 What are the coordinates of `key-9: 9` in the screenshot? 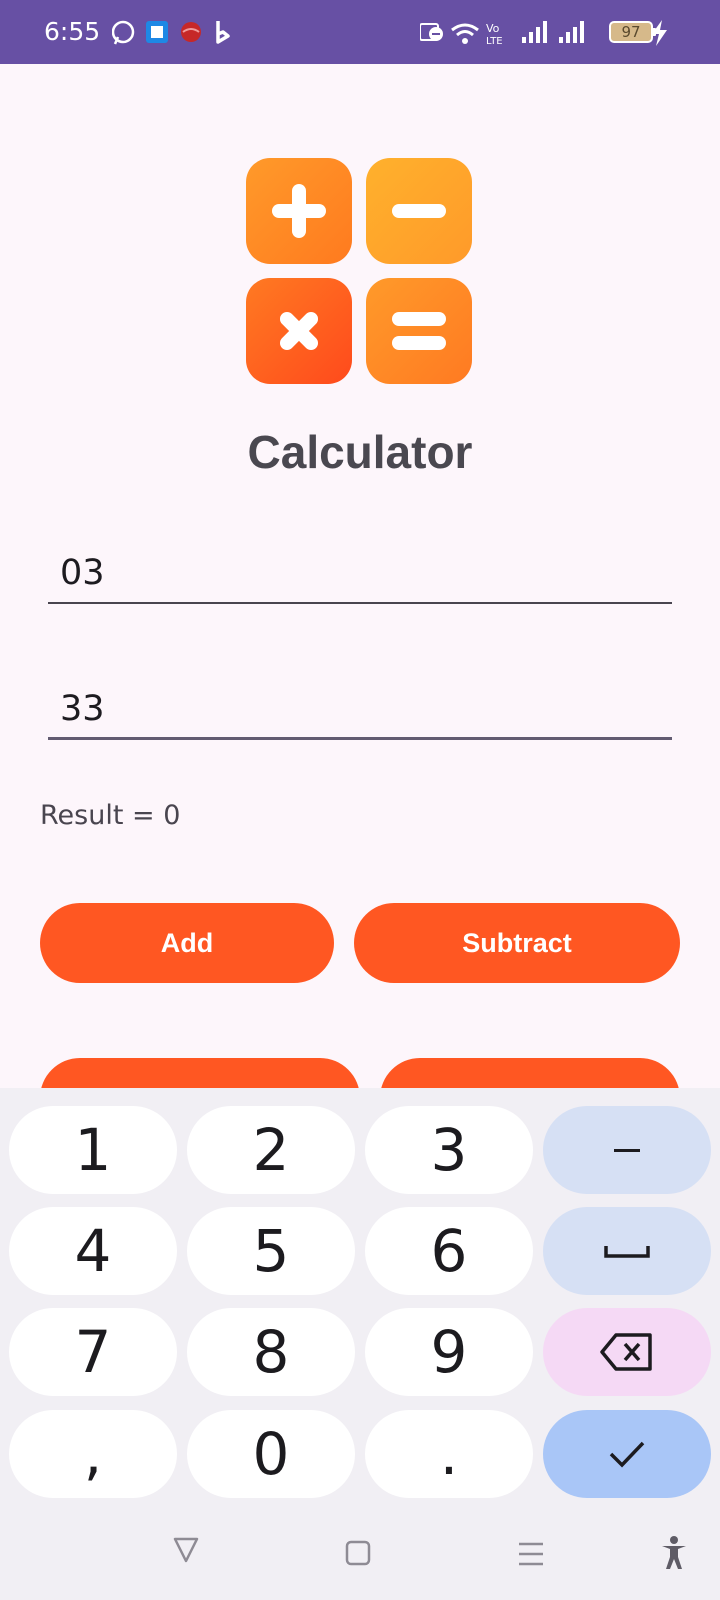 It's located at (449, 1352).